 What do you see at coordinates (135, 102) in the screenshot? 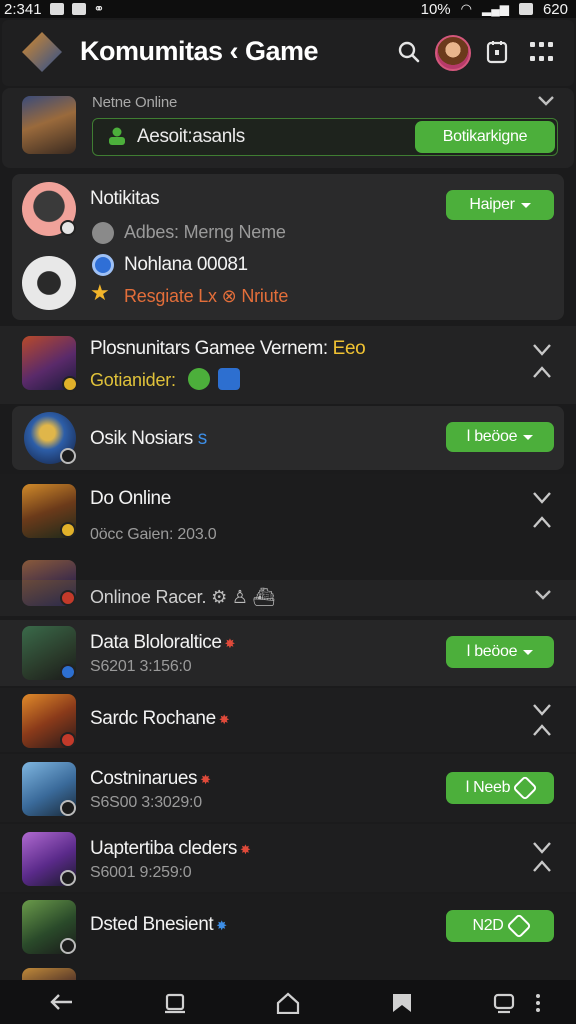
I see `panel-label: Netne Online` at bounding box center [135, 102].